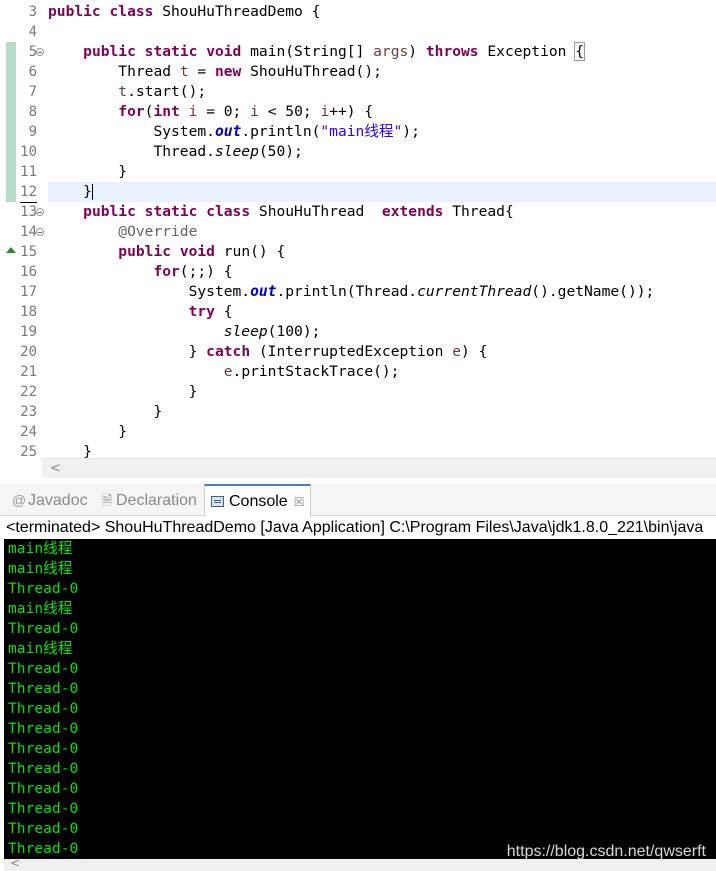  I want to click on close-icon: ☒, so click(299, 502).